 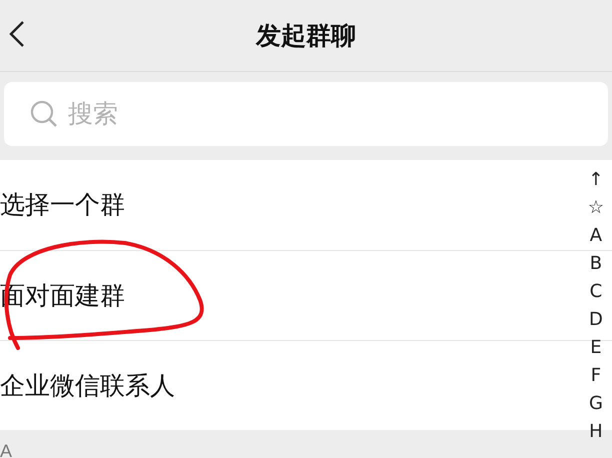 What do you see at coordinates (596, 292) in the screenshot?
I see `index-letter: C` at bounding box center [596, 292].